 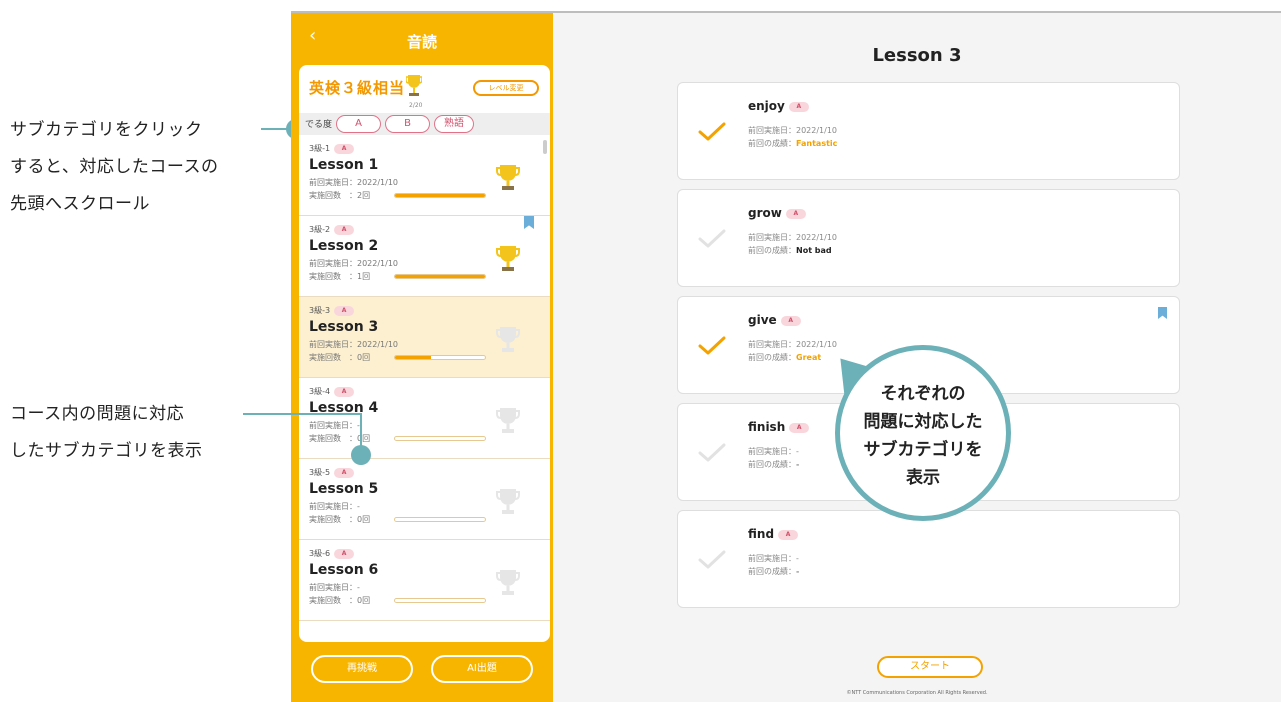 I want to click on ai-question-button: AI出題, so click(x=482, y=669).